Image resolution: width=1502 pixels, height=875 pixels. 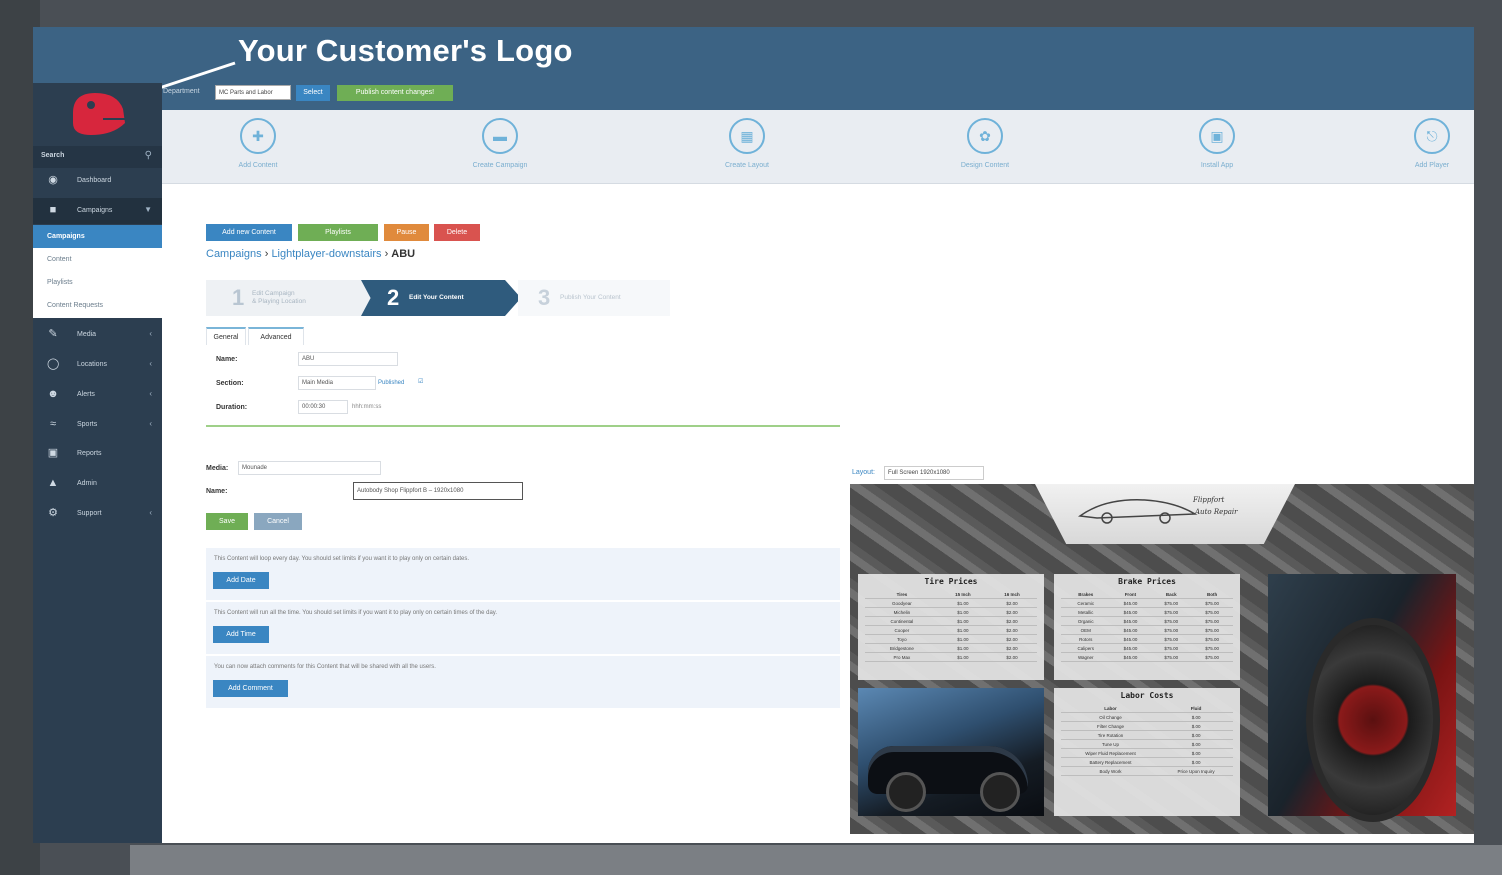 I want to click on sidebar-subitem-campaigns: Campaigns, so click(x=97, y=236).